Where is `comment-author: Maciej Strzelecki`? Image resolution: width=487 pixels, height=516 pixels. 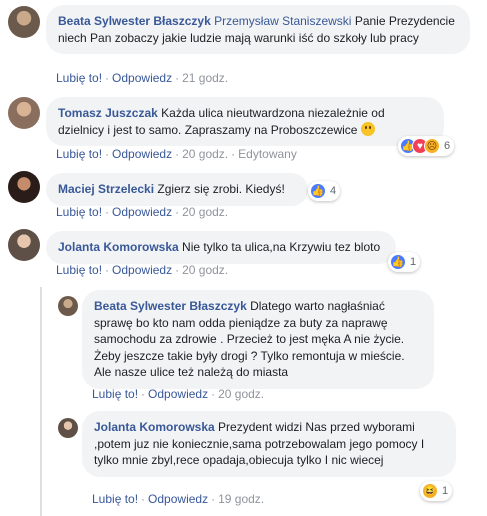 comment-author: Maciej Strzelecki is located at coordinates (106, 189).